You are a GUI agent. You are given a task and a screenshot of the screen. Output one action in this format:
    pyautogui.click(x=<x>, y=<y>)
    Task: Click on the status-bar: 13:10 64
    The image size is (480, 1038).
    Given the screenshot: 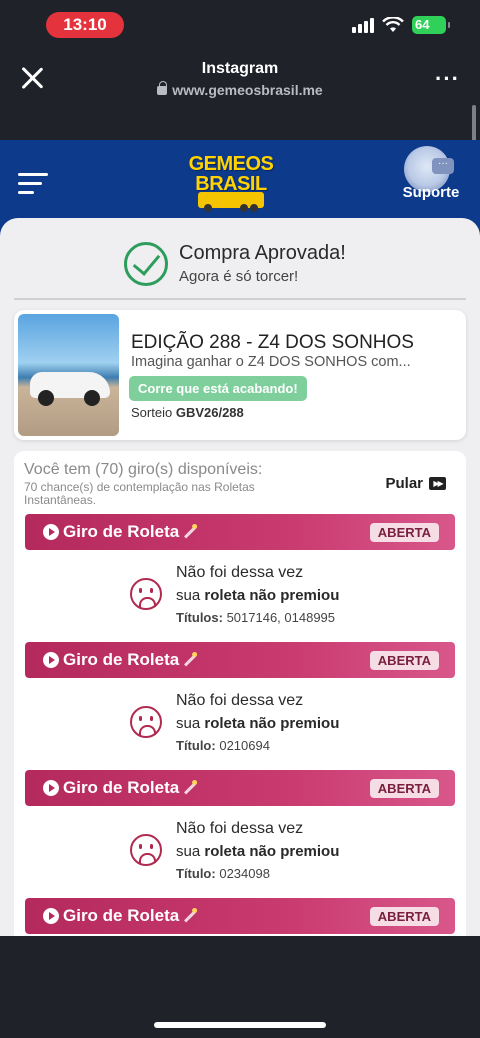 What is the action you would take?
    pyautogui.click(x=240, y=24)
    